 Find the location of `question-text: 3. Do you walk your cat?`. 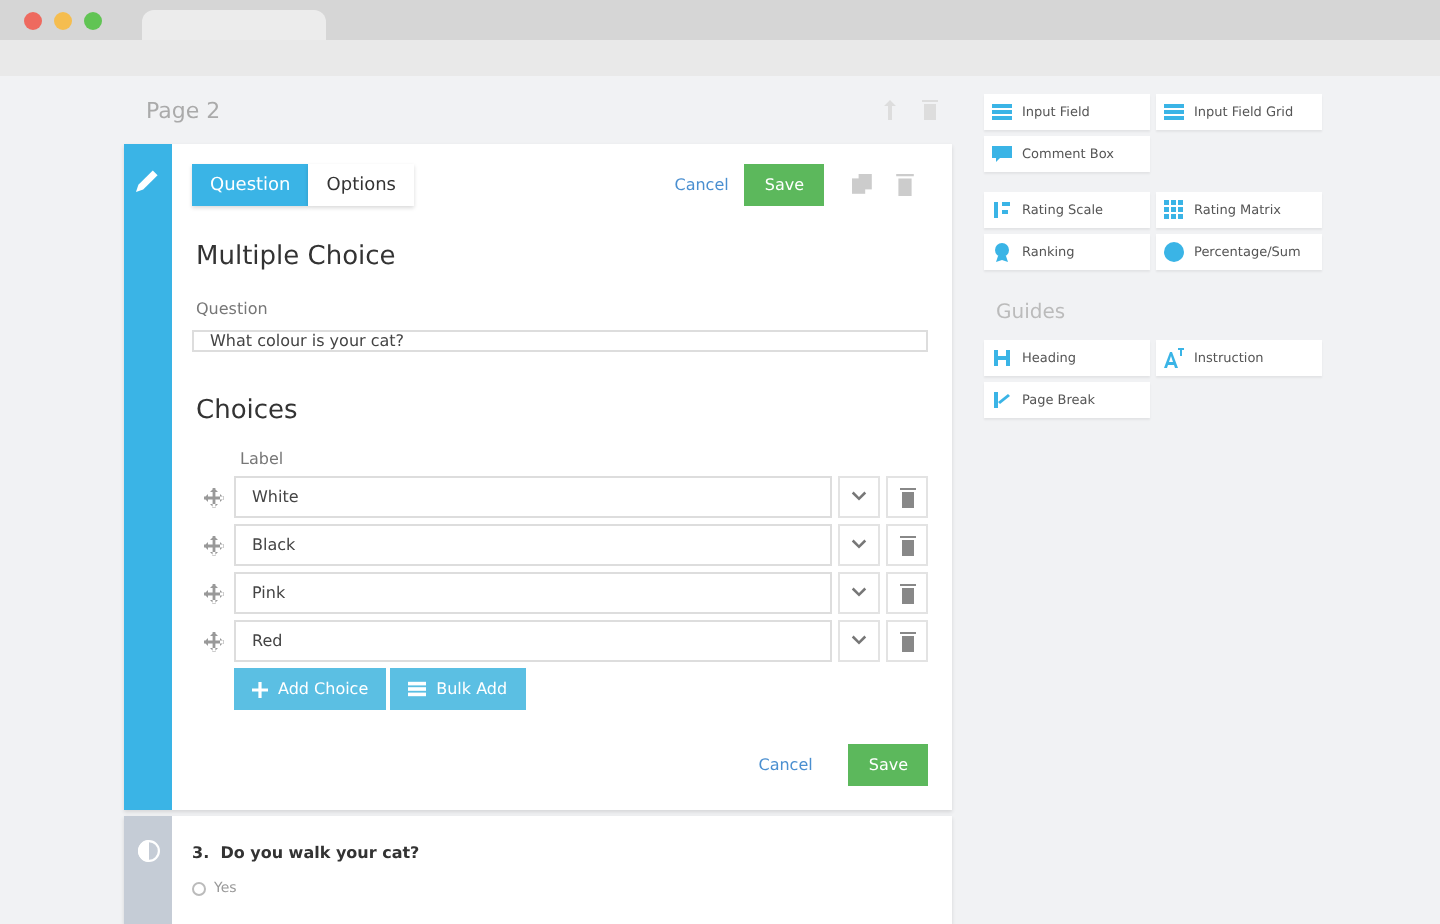

question-text: 3. Do you walk your cat? is located at coordinates (307, 853).